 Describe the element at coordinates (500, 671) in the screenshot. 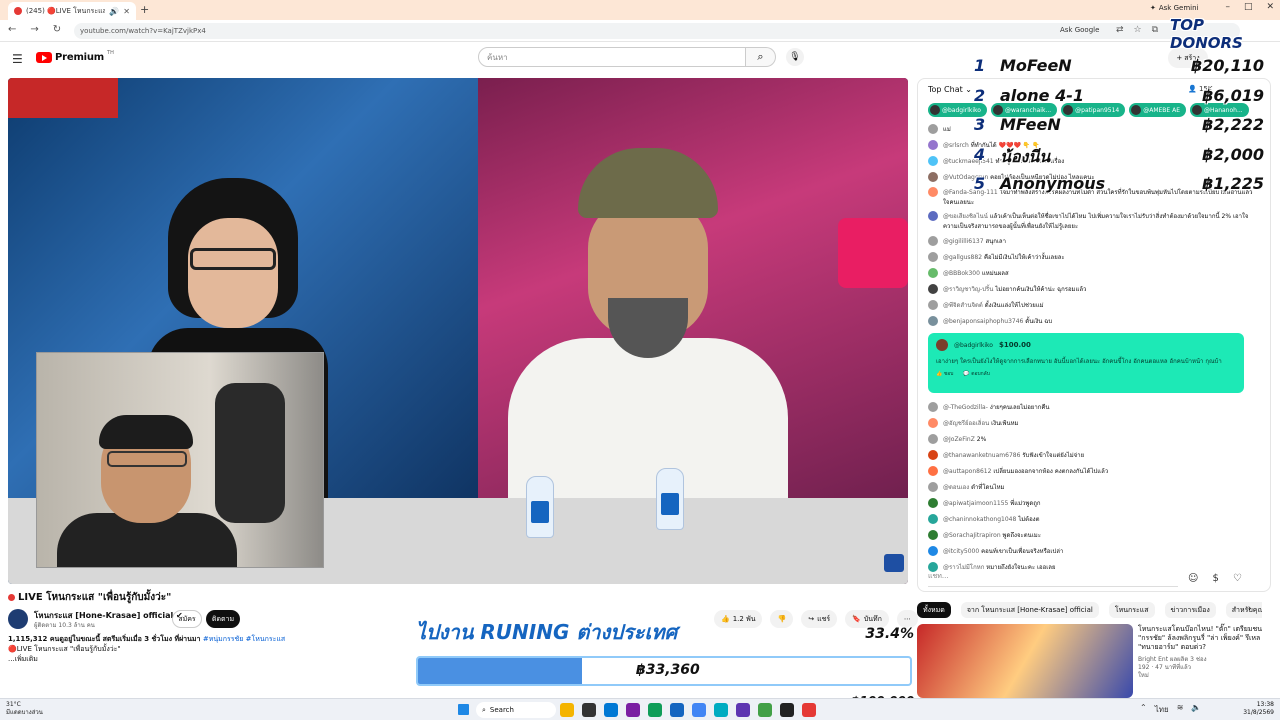

I see `goal-progress-fill` at that location.